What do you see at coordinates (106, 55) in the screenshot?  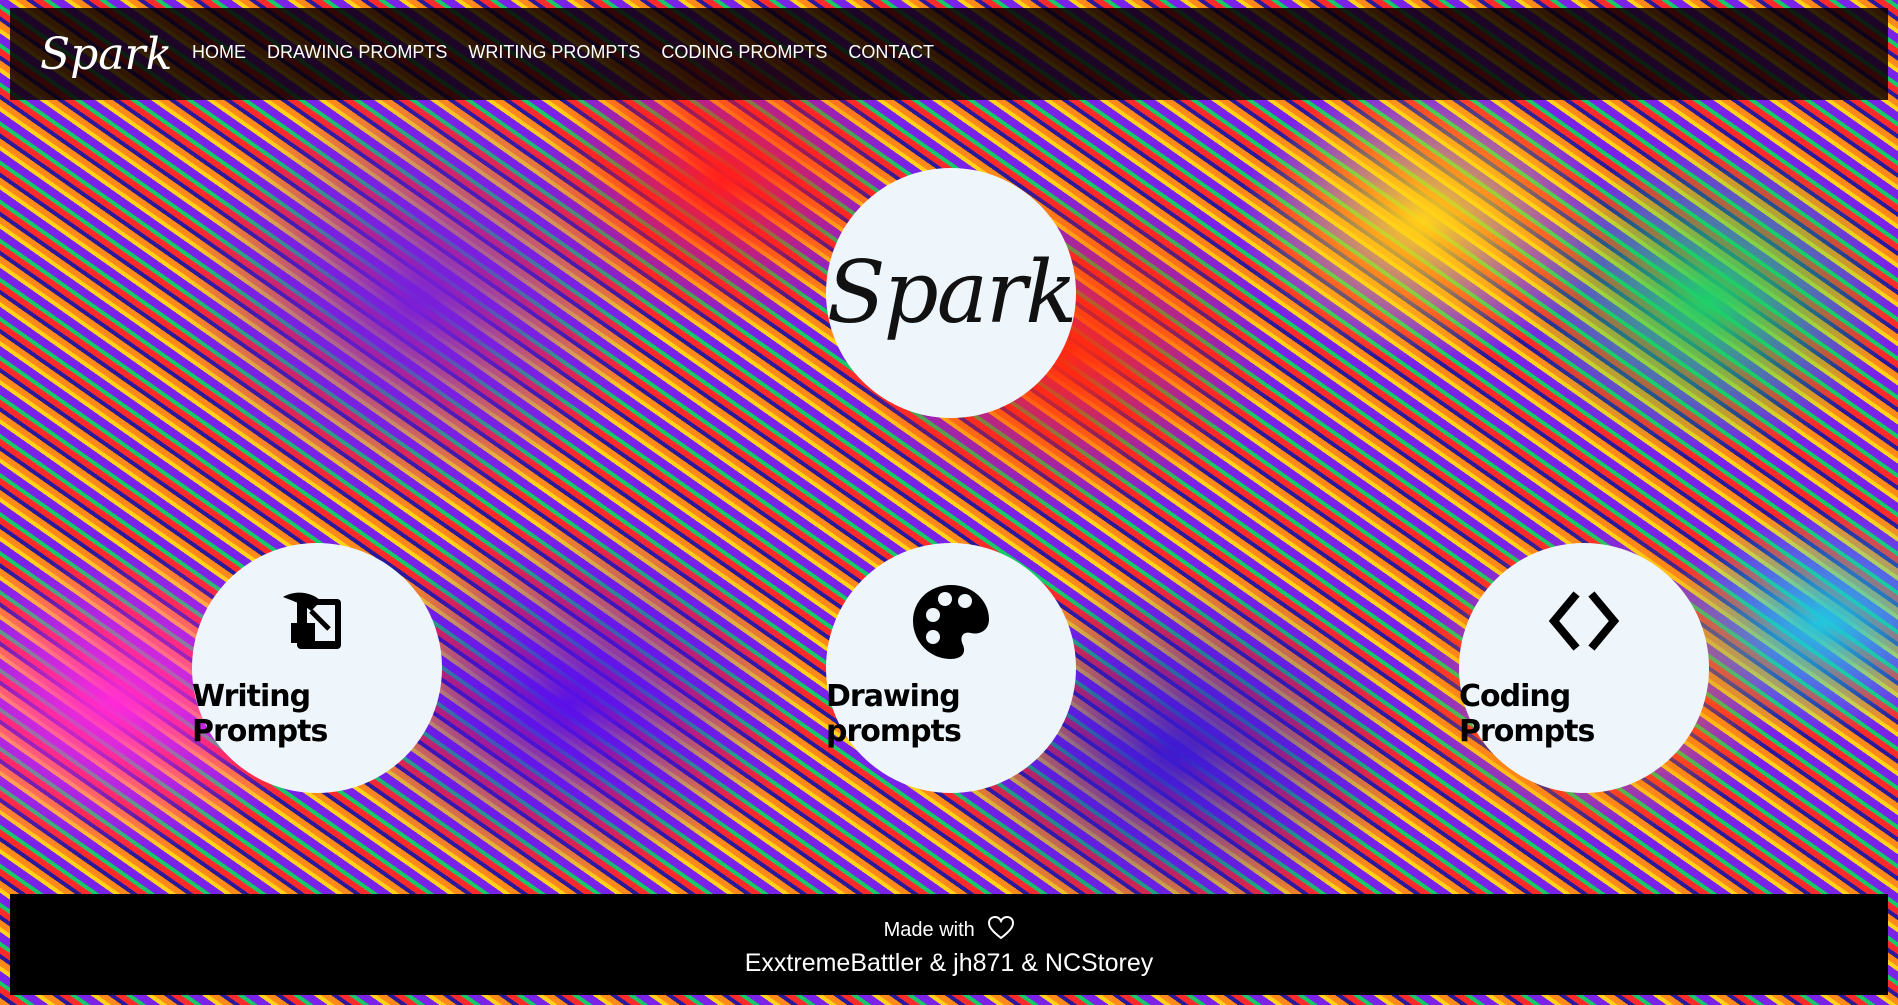 I see `nav-logo: Spark` at bounding box center [106, 55].